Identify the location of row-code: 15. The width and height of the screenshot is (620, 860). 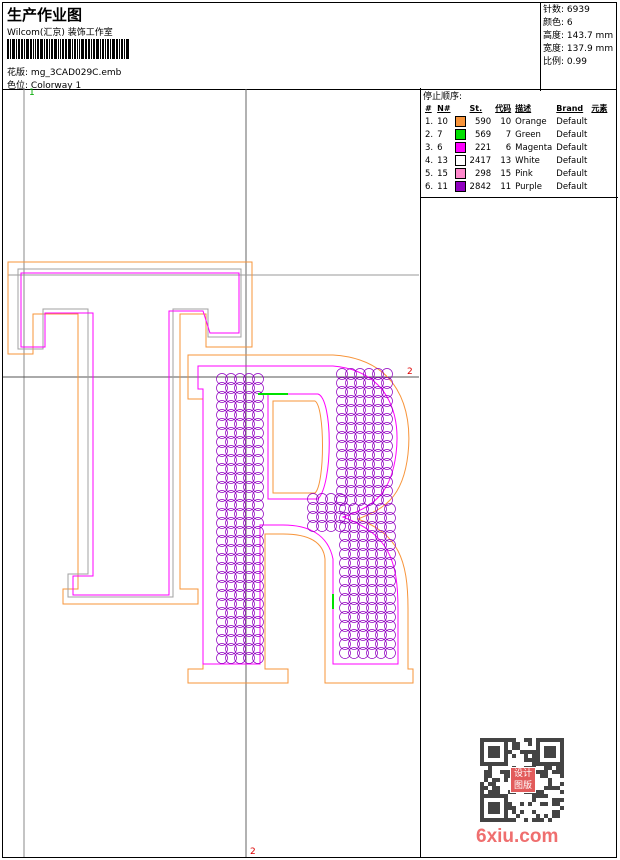
(506, 173).